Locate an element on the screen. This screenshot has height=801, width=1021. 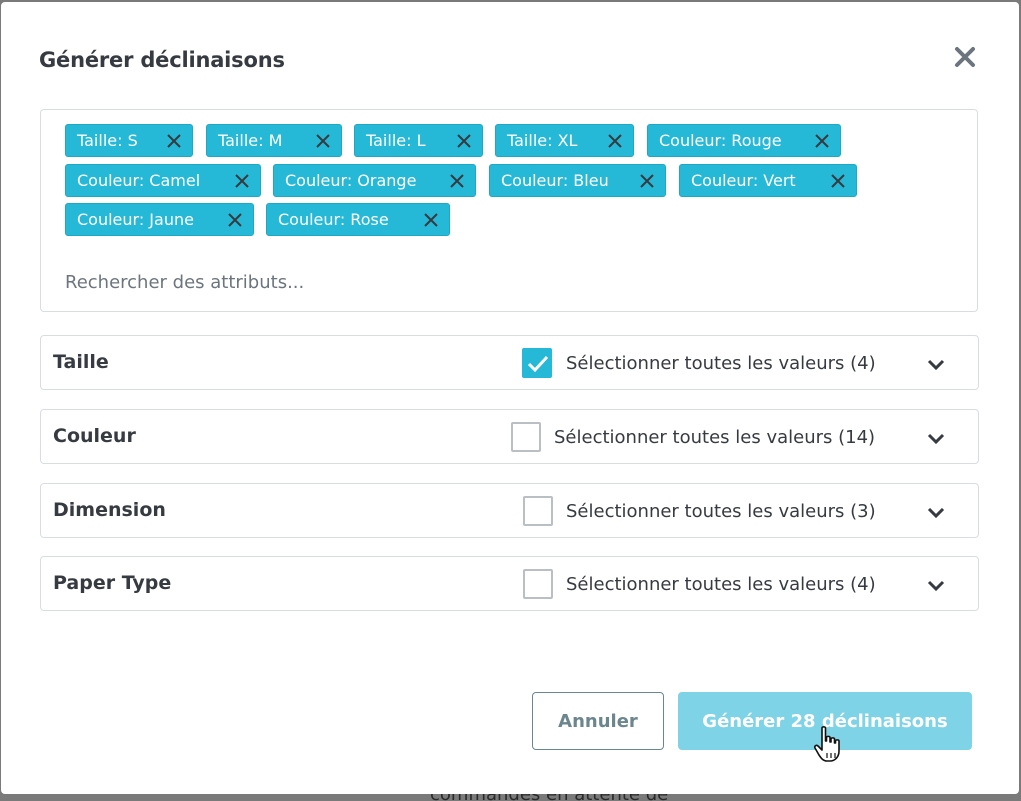
tag-label: Couleur: Orange is located at coordinates (351, 180).